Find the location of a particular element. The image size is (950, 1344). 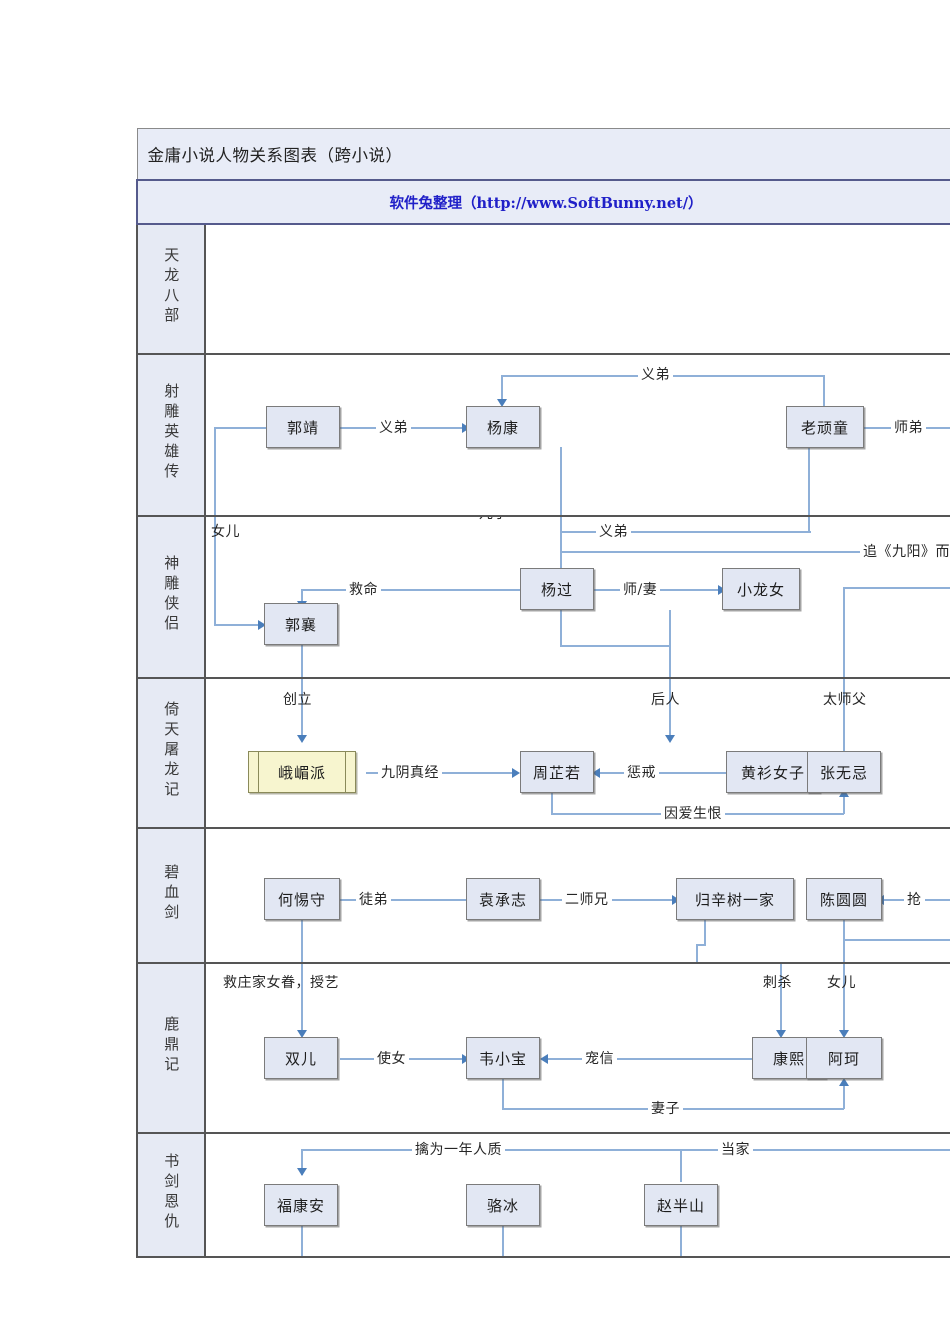

node-label: 阿珂 is located at coordinates (843, 1058).